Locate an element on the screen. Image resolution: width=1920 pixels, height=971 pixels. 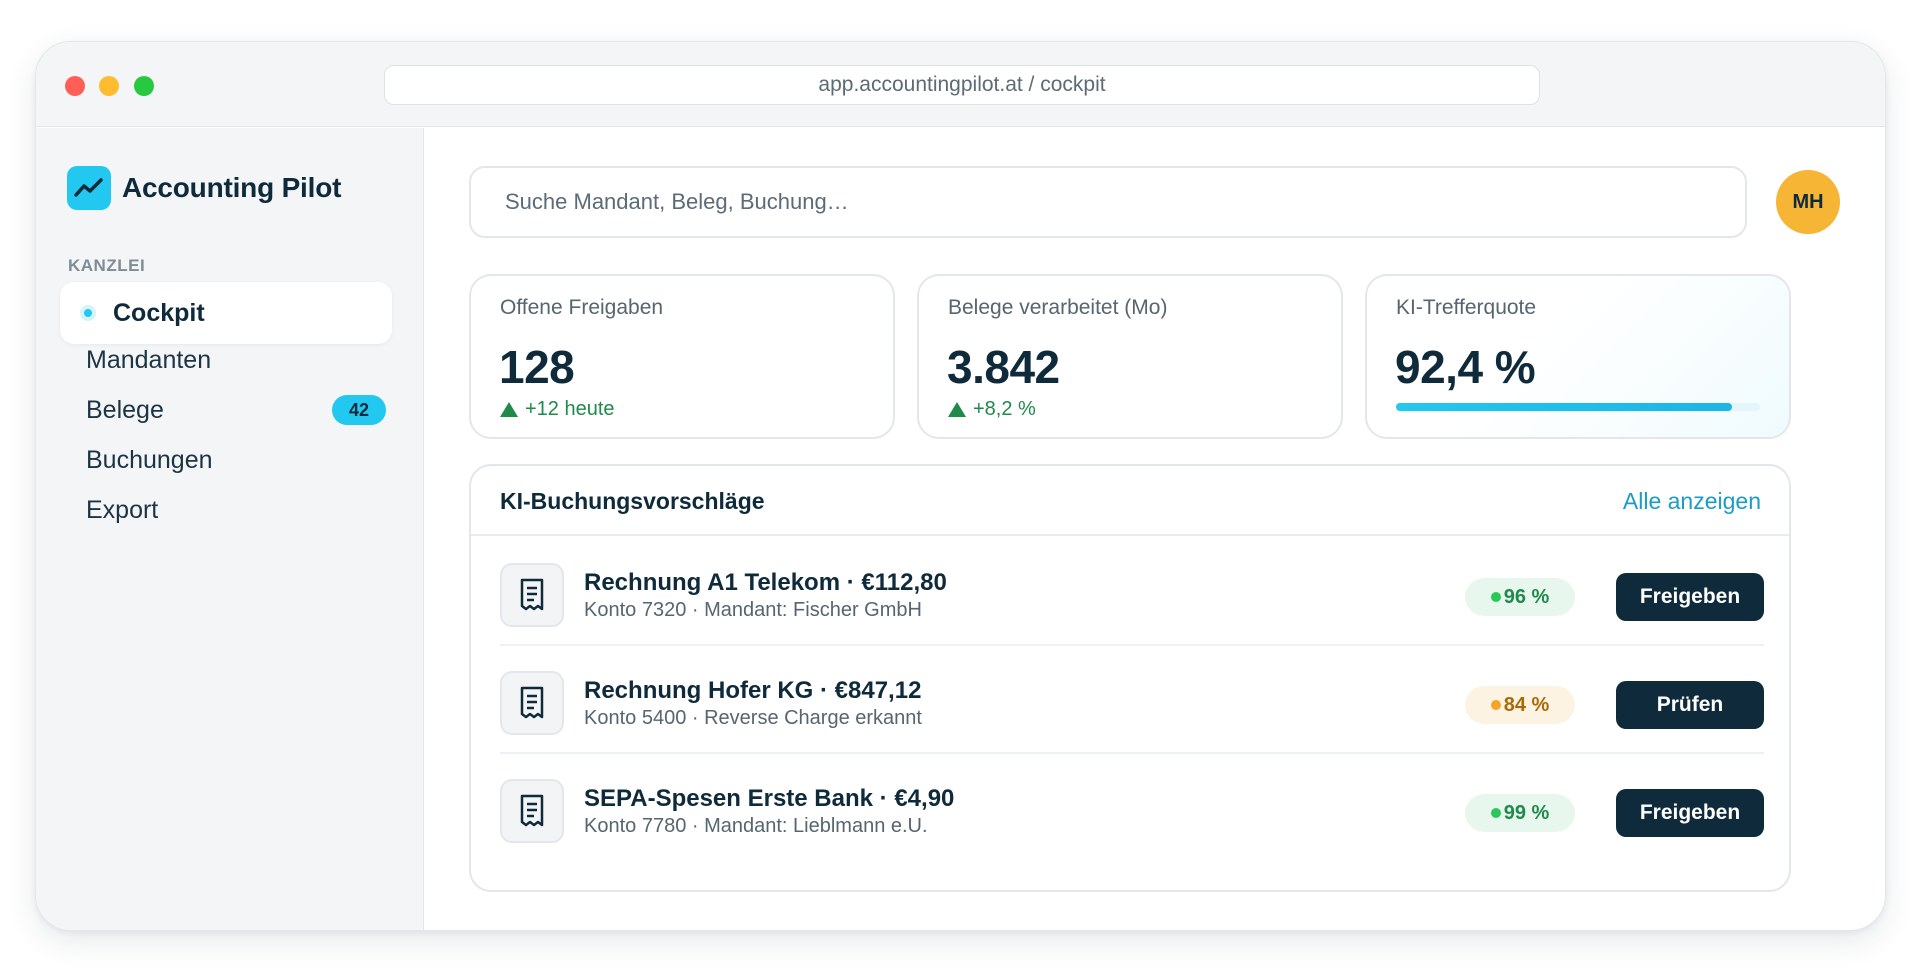
stat-value: 3.842 is located at coordinates (1003, 367).